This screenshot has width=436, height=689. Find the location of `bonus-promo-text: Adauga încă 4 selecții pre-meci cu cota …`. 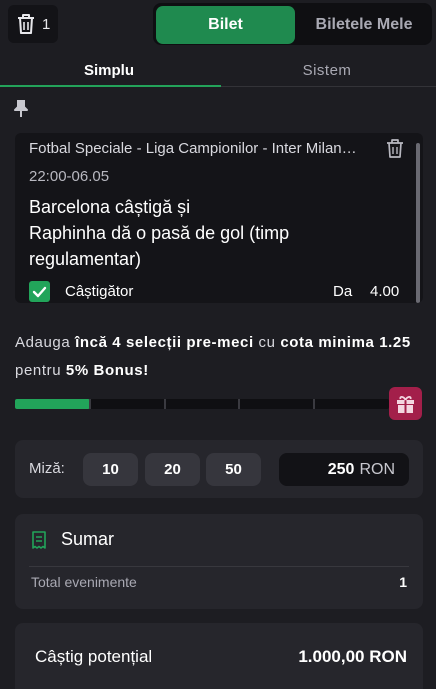

bonus-promo-text: Adauga încă 4 selecții pre-meci cu cota … is located at coordinates (220, 357).